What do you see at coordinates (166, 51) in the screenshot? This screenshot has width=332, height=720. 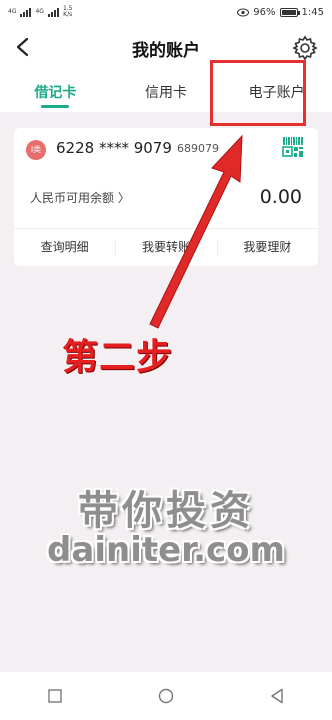 I see `page-title: 我的账户` at bounding box center [166, 51].